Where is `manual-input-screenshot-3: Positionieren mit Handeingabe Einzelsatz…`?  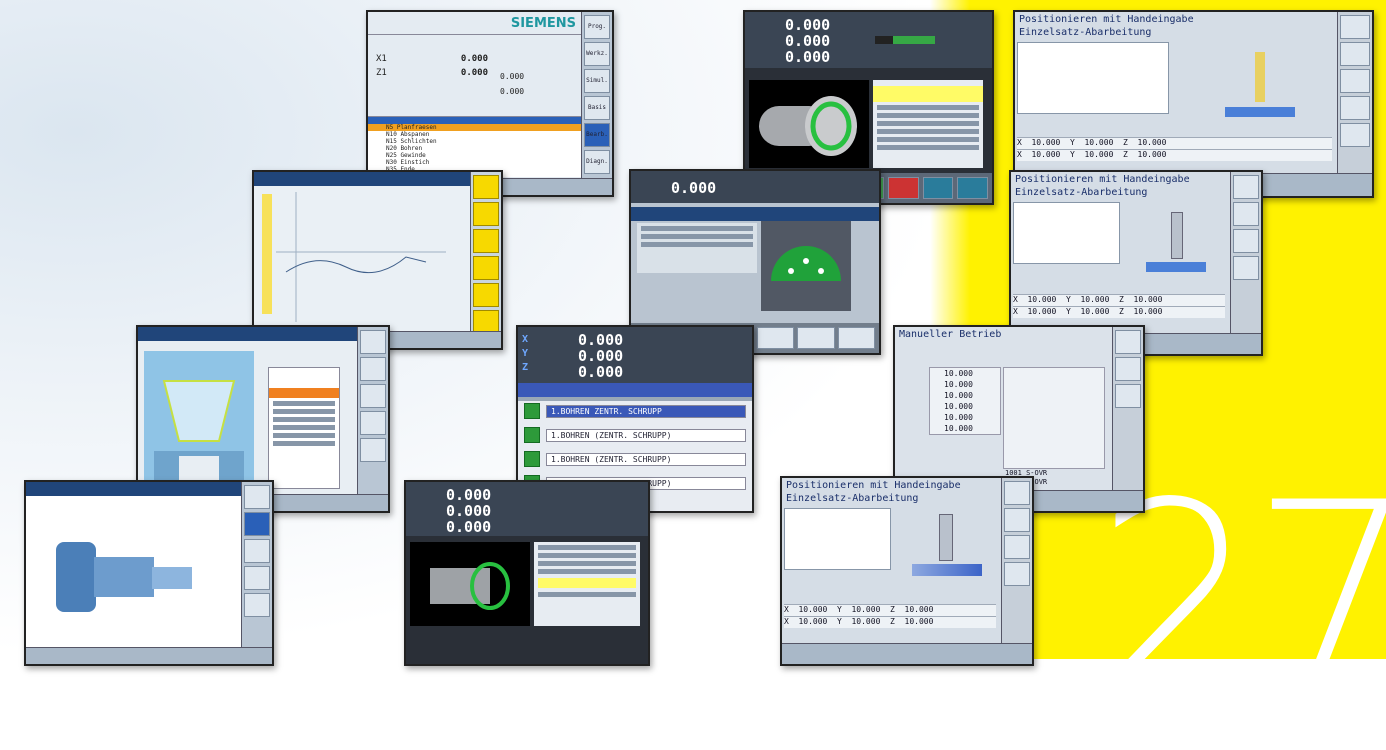 manual-input-screenshot-3: Positionieren mit Handeingabe Einzelsatz… is located at coordinates (907, 571).